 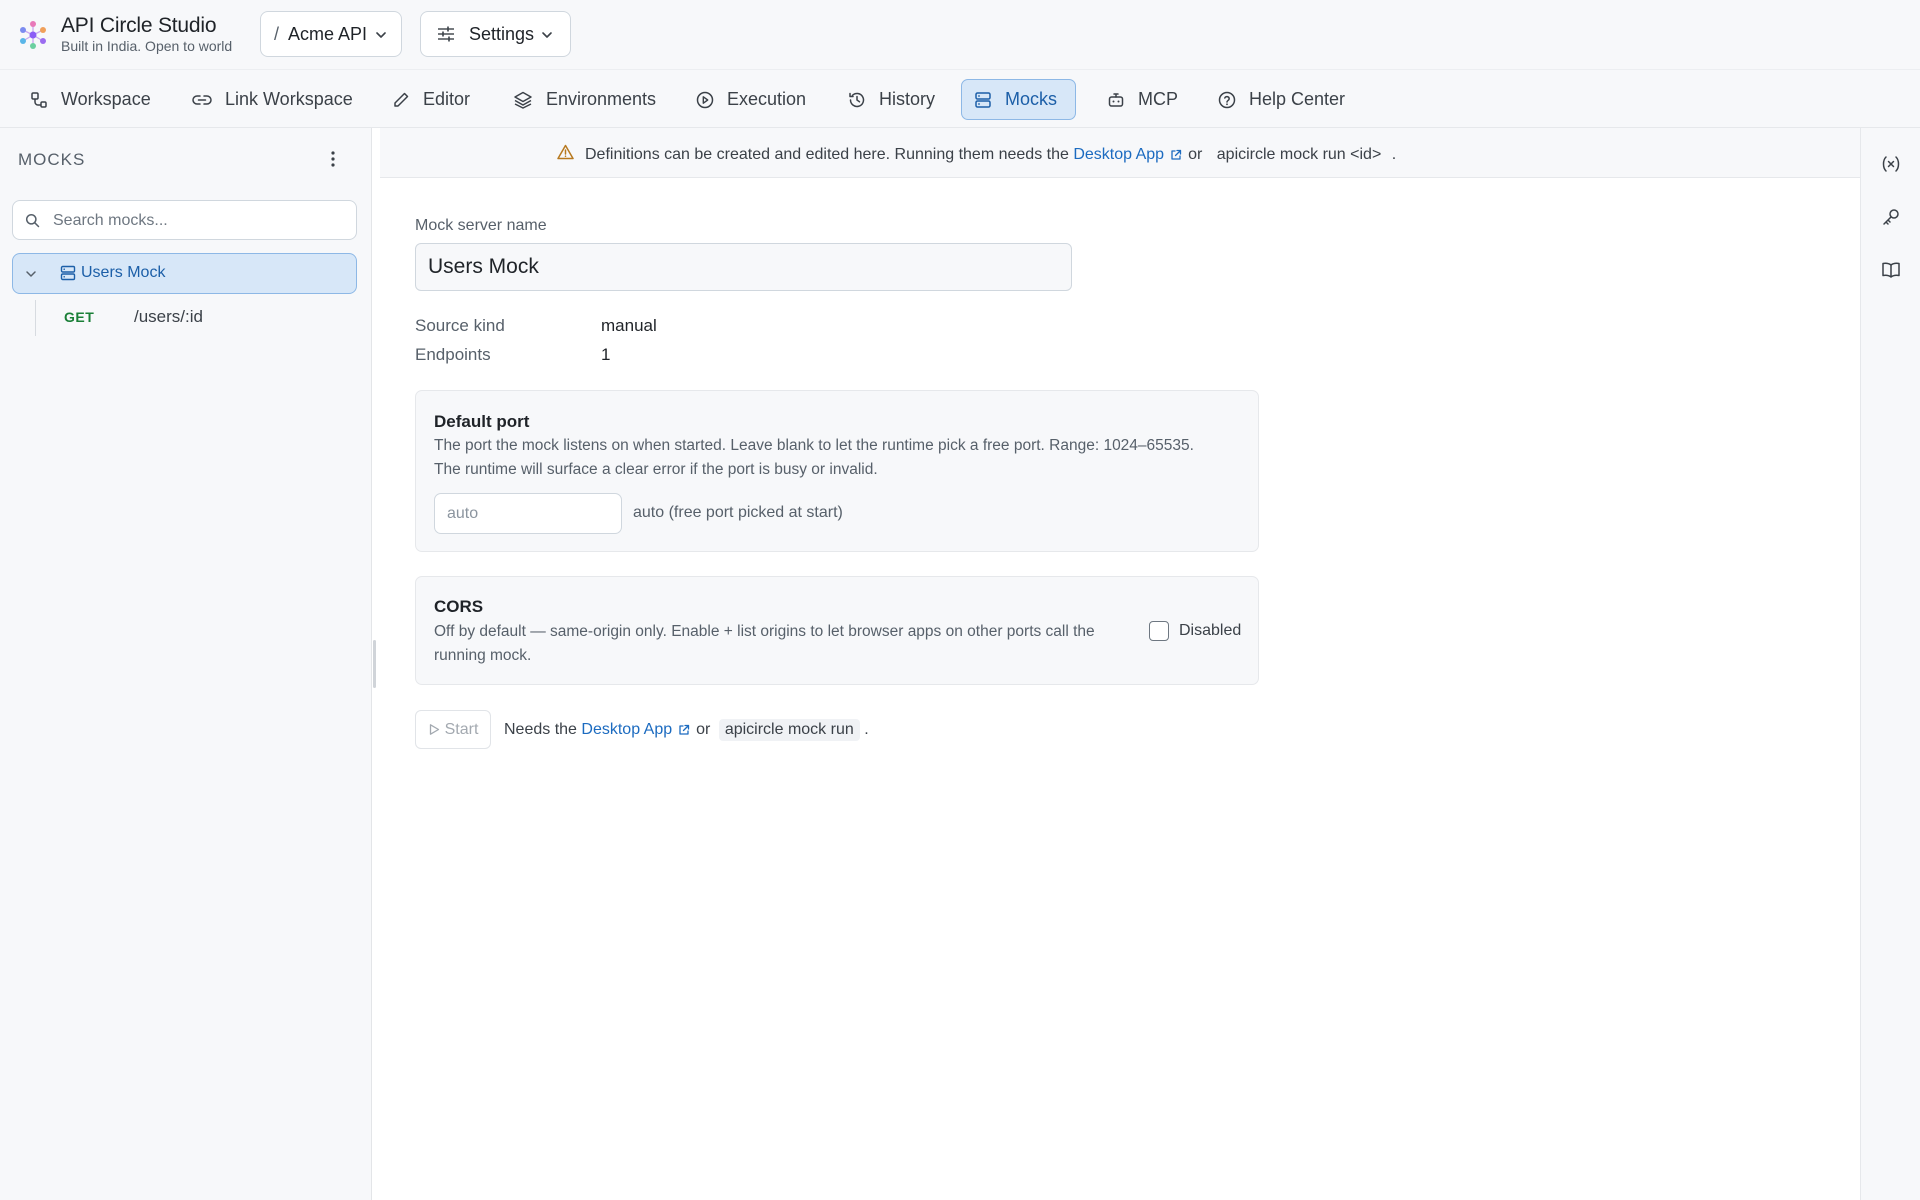 What do you see at coordinates (1890, 664) in the screenshot?
I see `right-tool-rail` at bounding box center [1890, 664].